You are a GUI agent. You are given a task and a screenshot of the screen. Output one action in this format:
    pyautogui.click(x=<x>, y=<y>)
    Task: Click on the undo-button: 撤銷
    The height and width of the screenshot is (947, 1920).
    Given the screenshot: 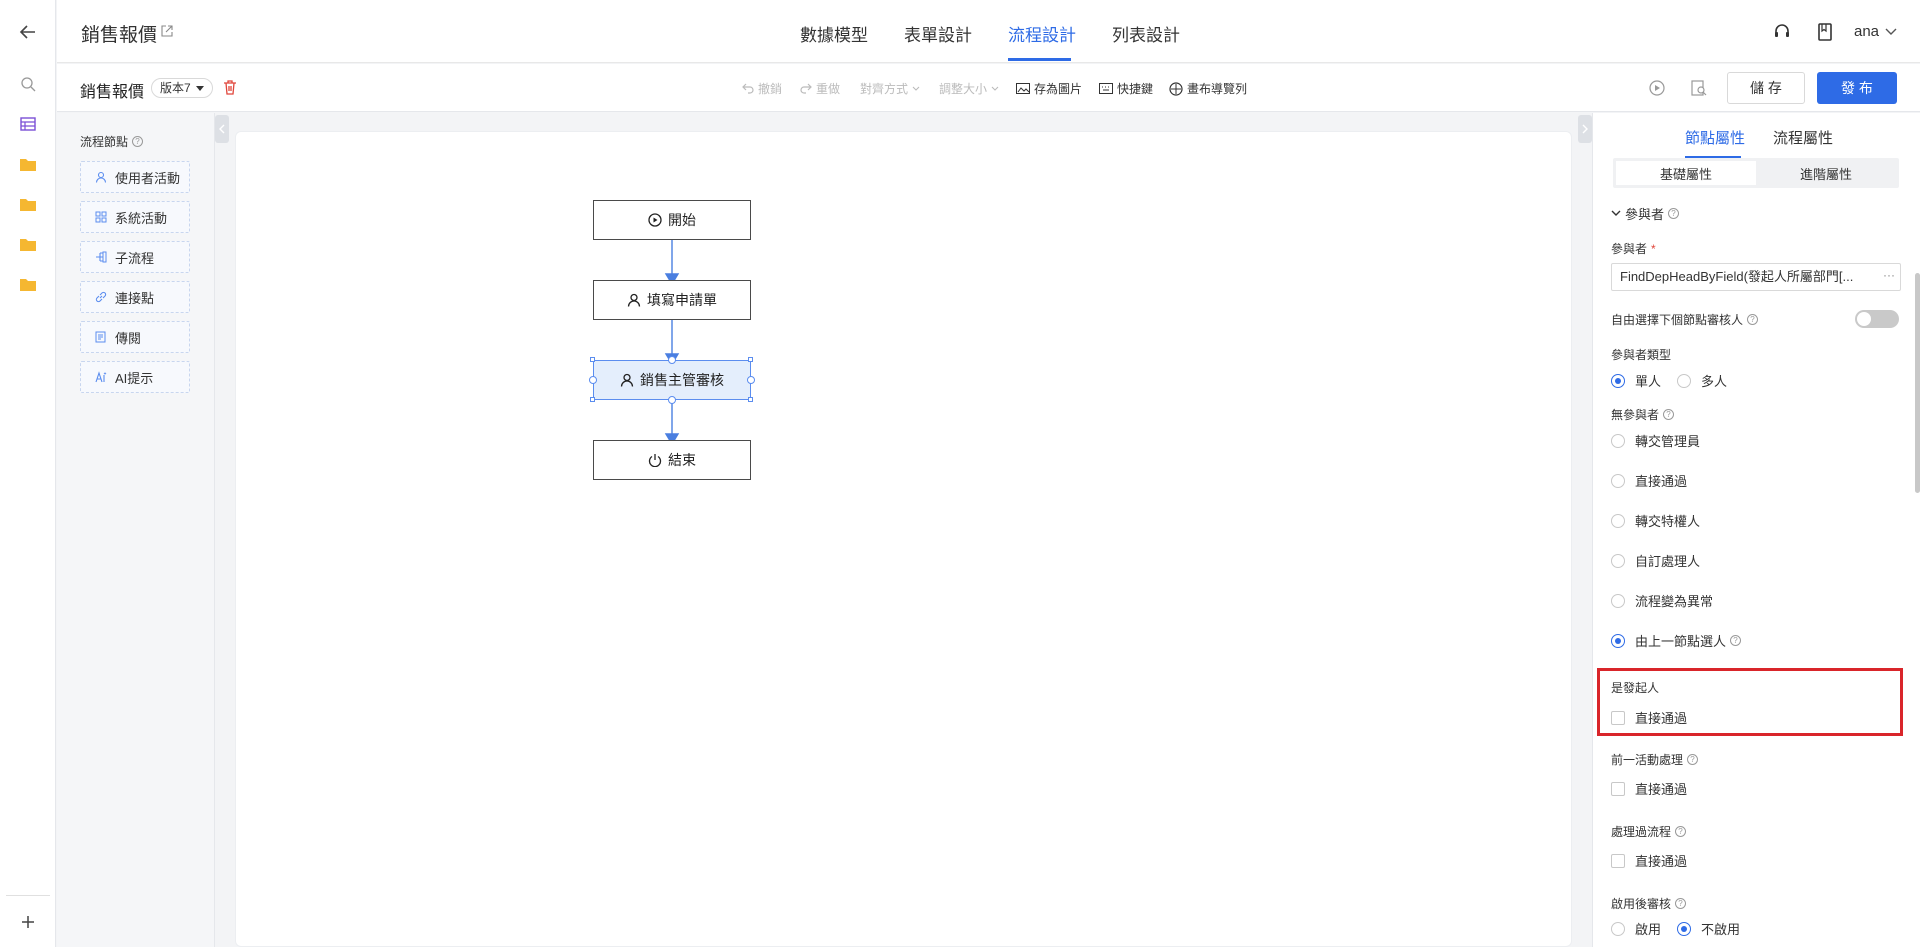 What is the action you would take?
    pyautogui.click(x=762, y=88)
    